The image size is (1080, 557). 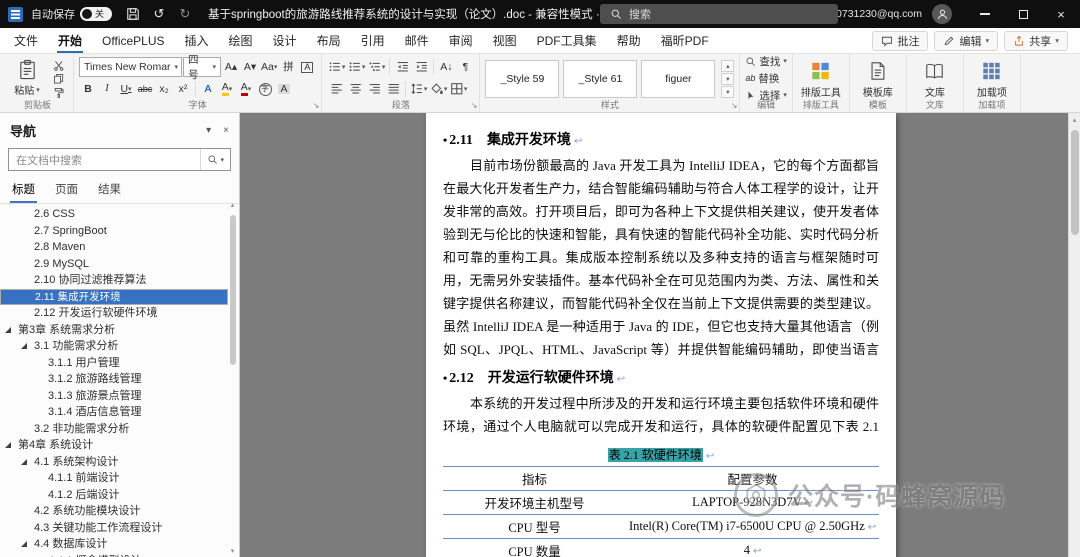 I want to click on subscript-button: x₂, so click(x=164, y=89).